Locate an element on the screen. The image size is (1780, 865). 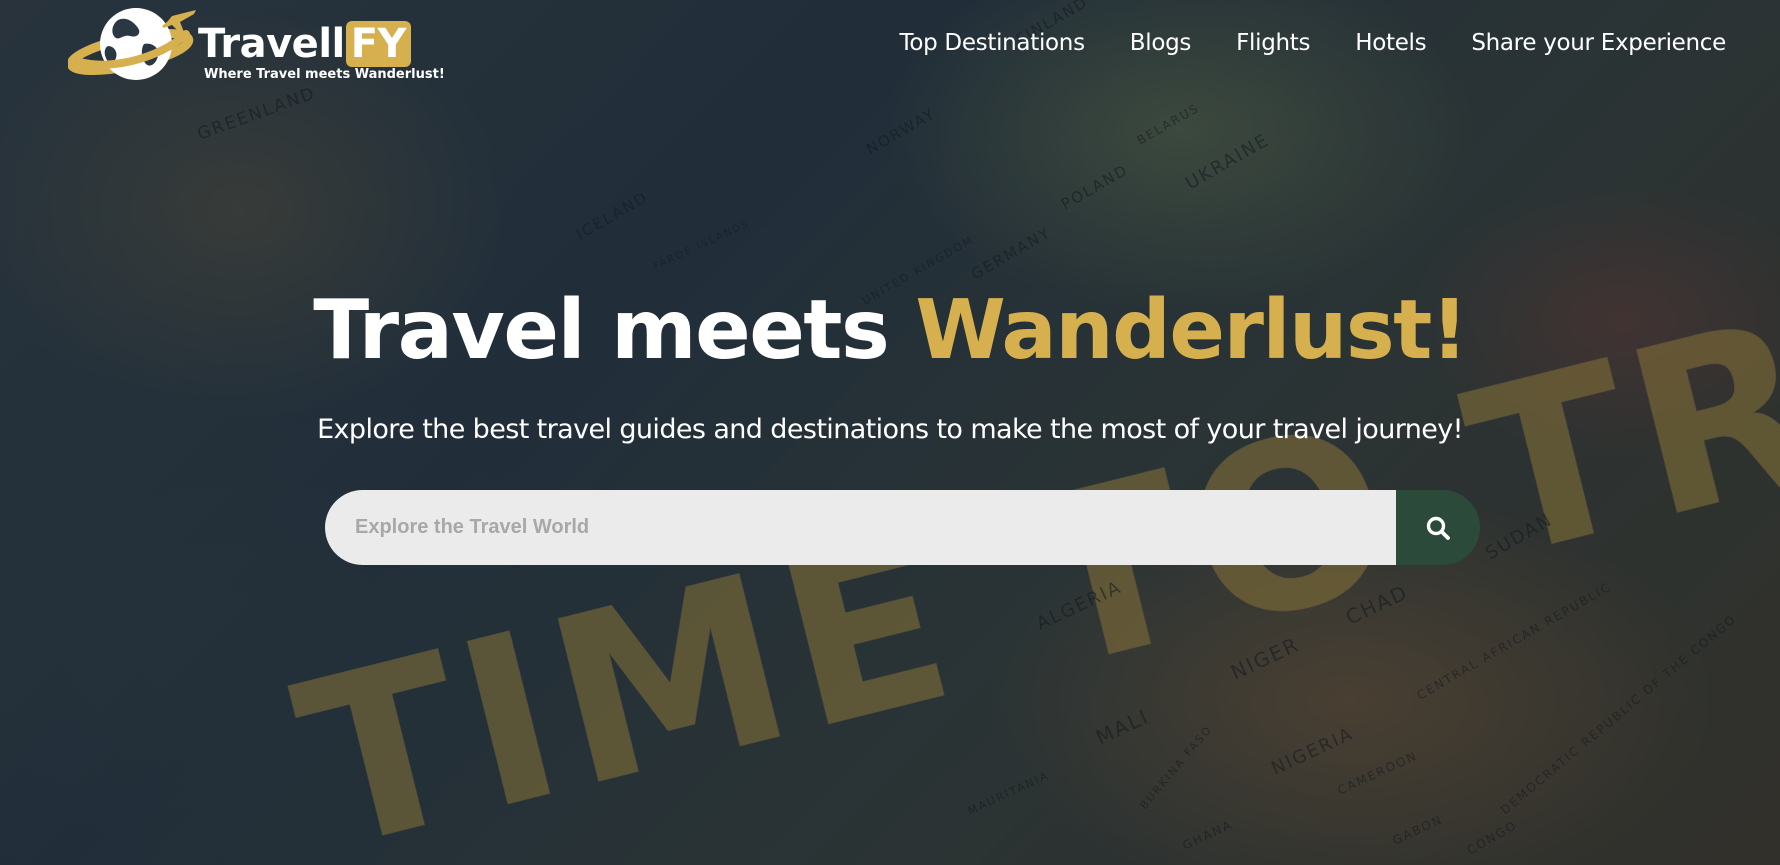
search-input is located at coordinates (860, 527).